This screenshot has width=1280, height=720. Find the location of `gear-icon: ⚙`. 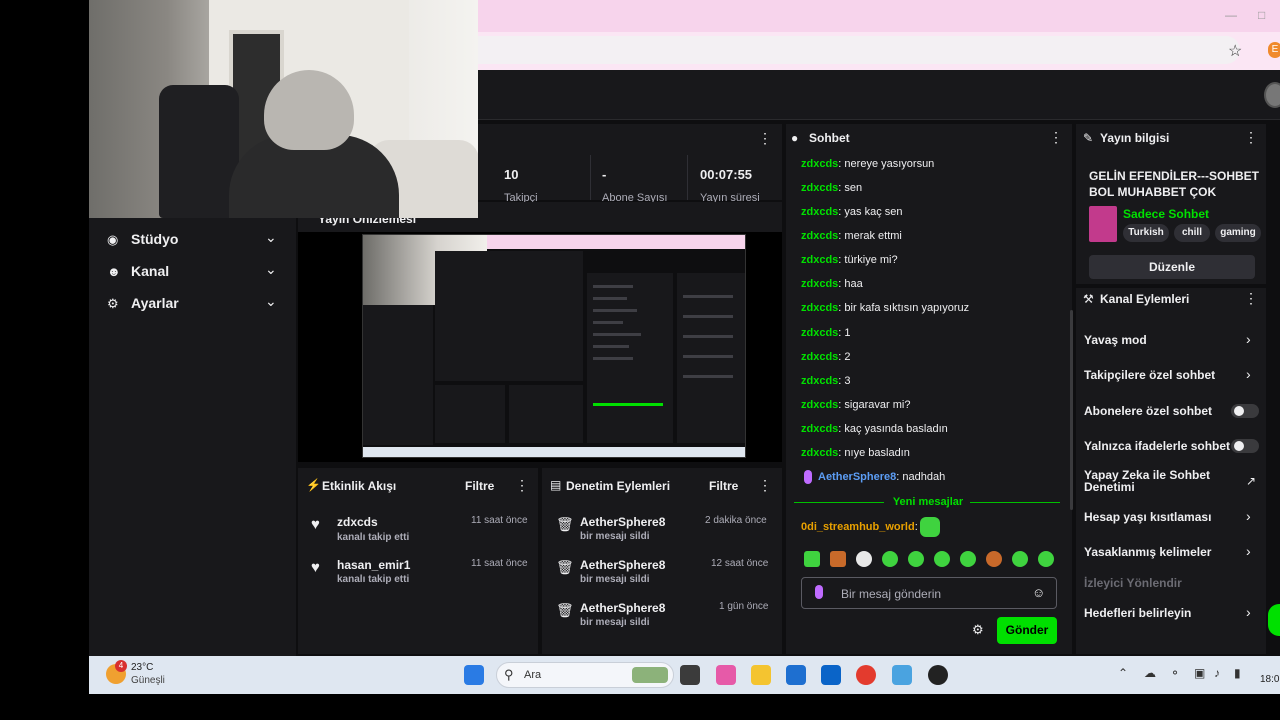

gear-icon: ⚙ is located at coordinates (978, 630).